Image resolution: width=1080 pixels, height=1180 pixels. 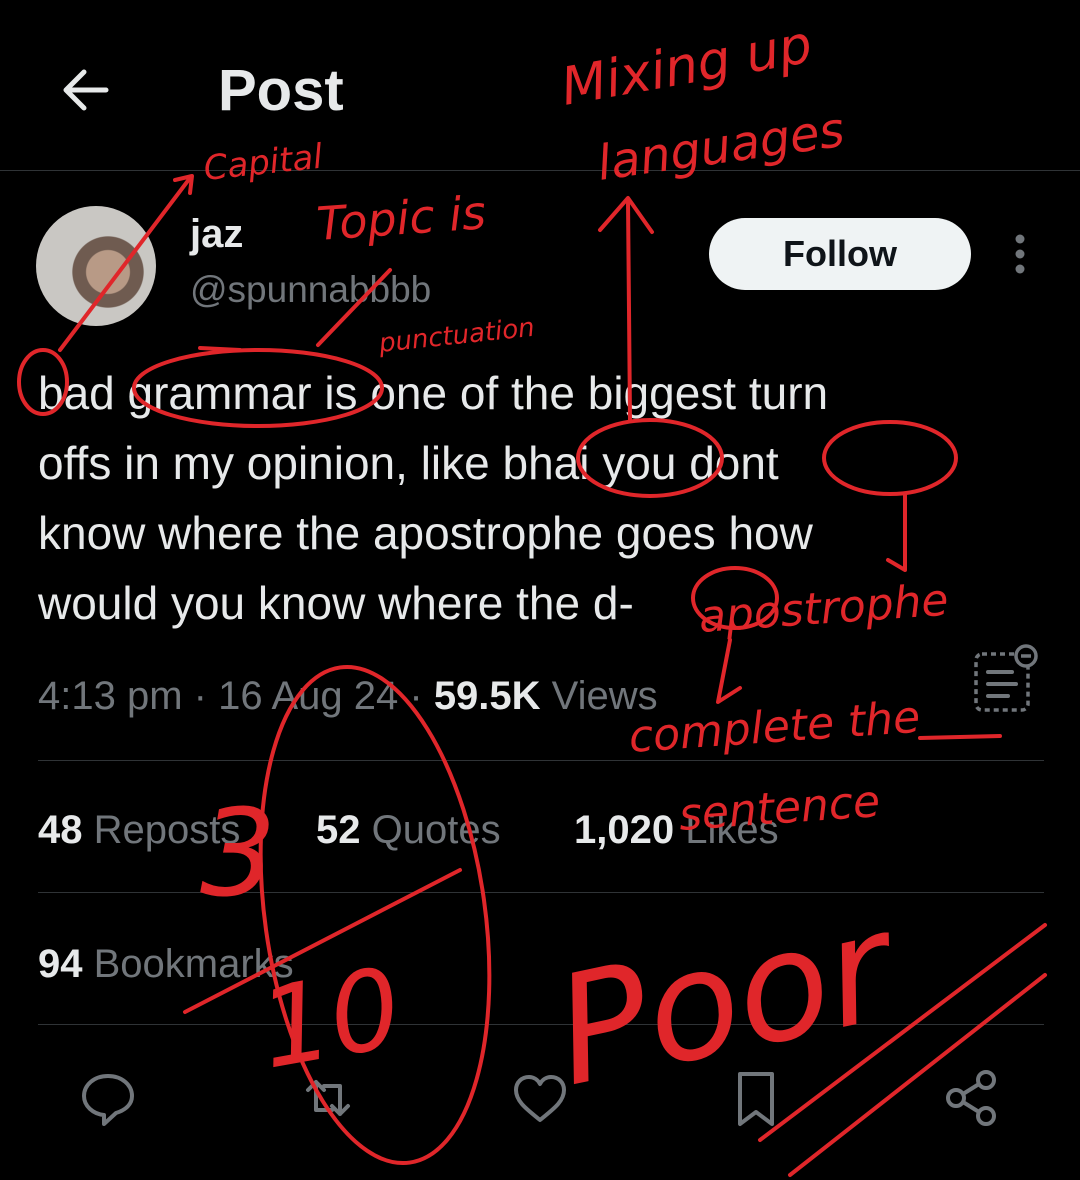 What do you see at coordinates (161, 830) in the screenshot?
I see `reposts-label: Reposts` at bounding box center [161, 830].